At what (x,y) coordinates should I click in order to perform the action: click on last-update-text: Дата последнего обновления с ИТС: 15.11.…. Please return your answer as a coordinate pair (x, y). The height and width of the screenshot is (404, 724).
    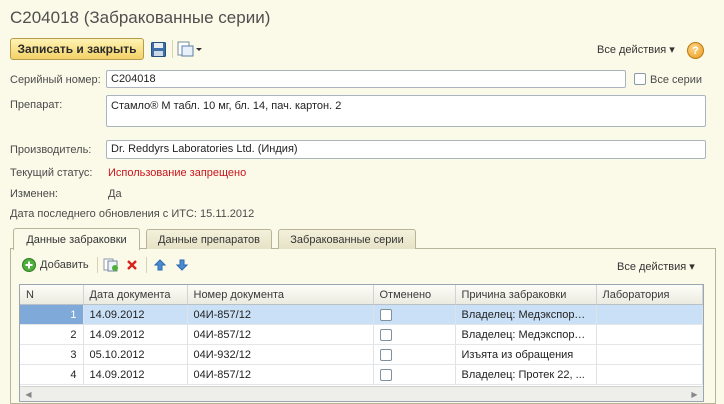
    Looking at the image, I should click on (132, 214).